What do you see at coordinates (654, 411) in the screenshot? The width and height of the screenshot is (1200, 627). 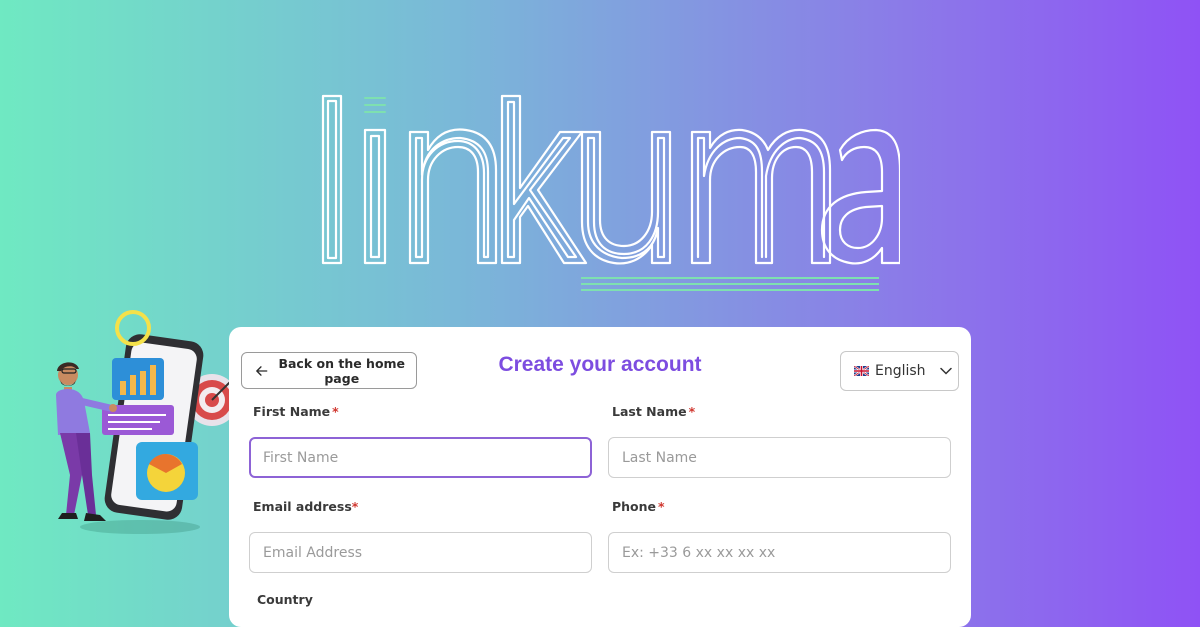 I see `last-name-label: Last Name *` at bounding box center [654, 411].